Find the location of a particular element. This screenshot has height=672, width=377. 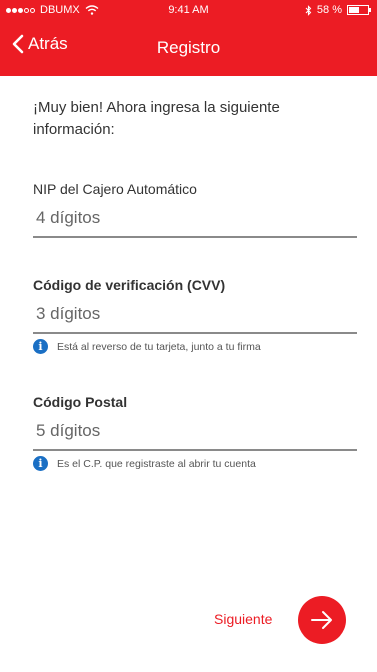

postal-code-label: Código Postal is located at coordinates (80, 402).